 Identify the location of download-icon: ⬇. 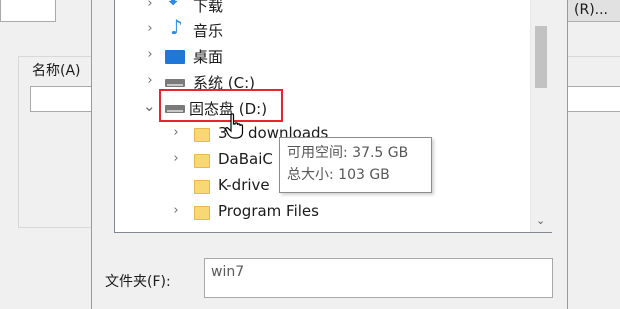
(173, 5).